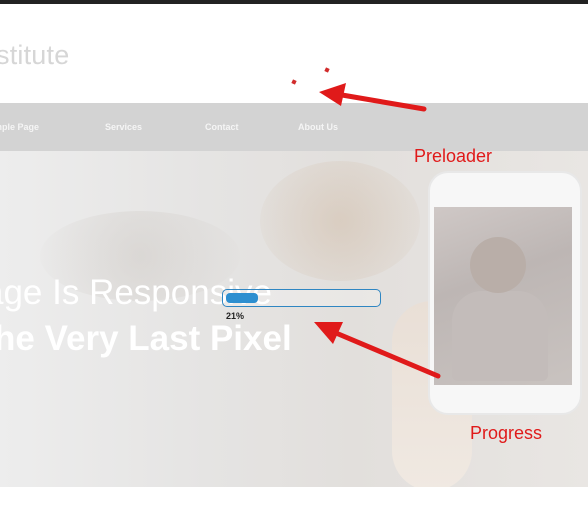  Describe the element at coordinates (387, 354) in the screenshot. I see `progress-arrow-shaft` at that location.